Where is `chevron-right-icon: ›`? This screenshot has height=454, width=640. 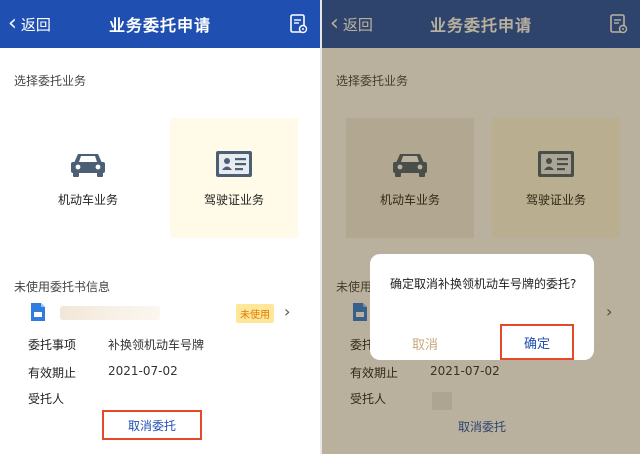
chevron-right-icon: › is located at coordinates (287, 311).